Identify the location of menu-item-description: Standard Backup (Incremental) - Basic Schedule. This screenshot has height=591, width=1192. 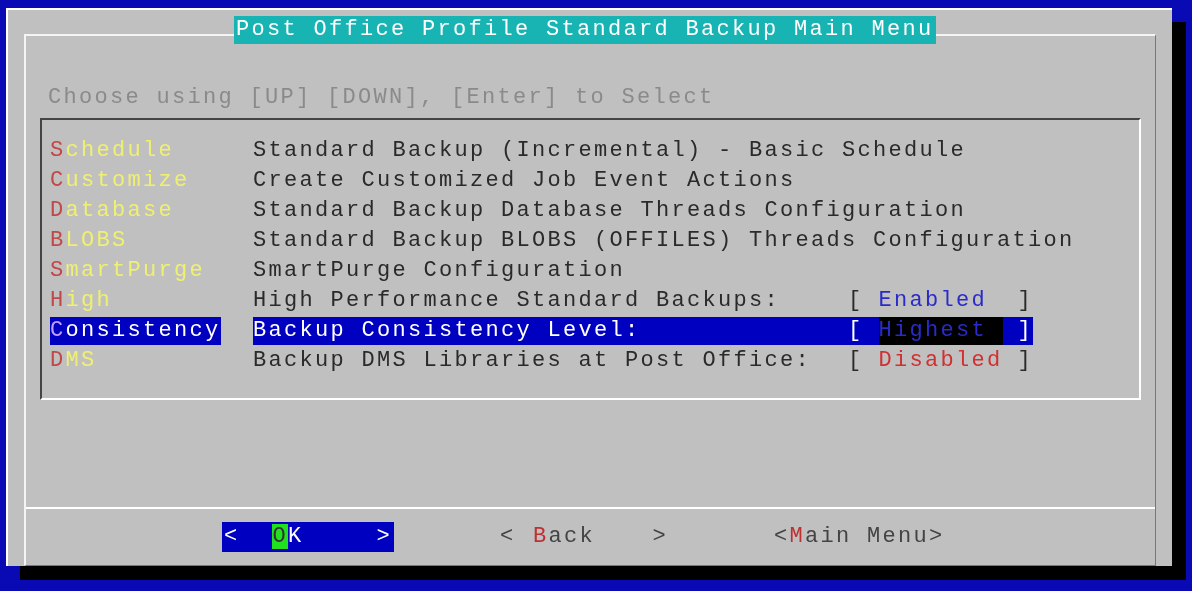
(610, 151).